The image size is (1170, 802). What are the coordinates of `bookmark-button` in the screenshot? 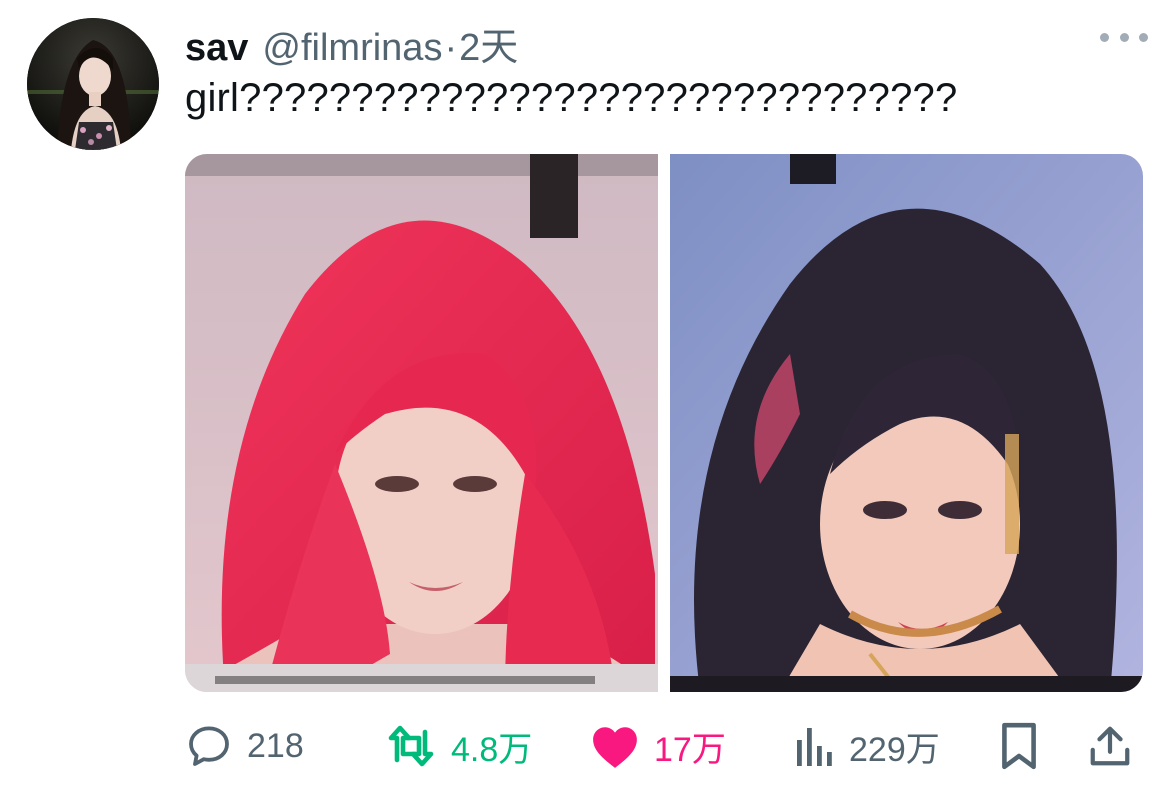 It's located at (1019, 746).